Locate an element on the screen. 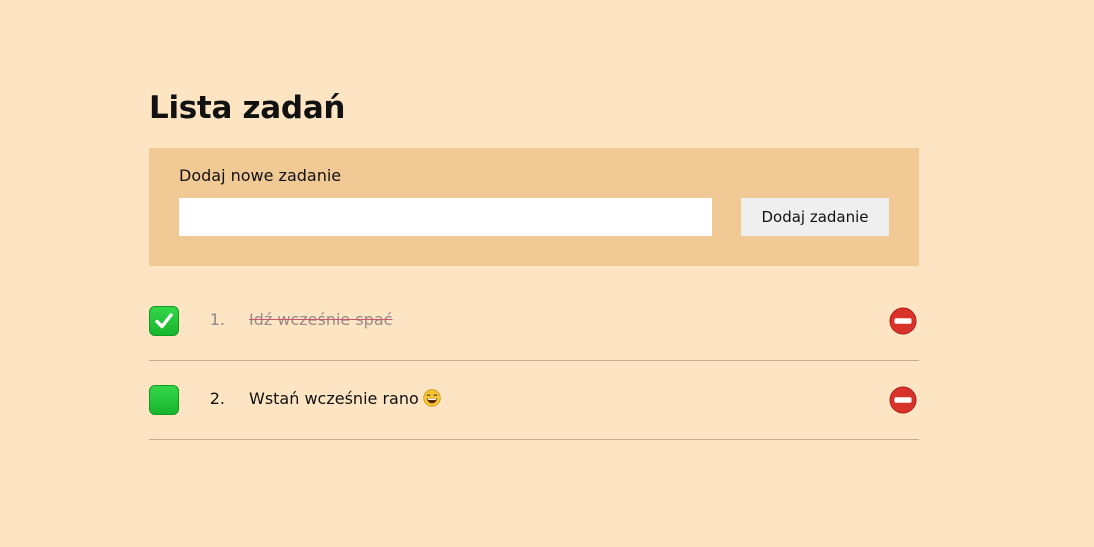 The height and width of the screenshot is (547, 1094). task-item: 2. Wstań wcześnie rano is located at coordinates (534, 400).